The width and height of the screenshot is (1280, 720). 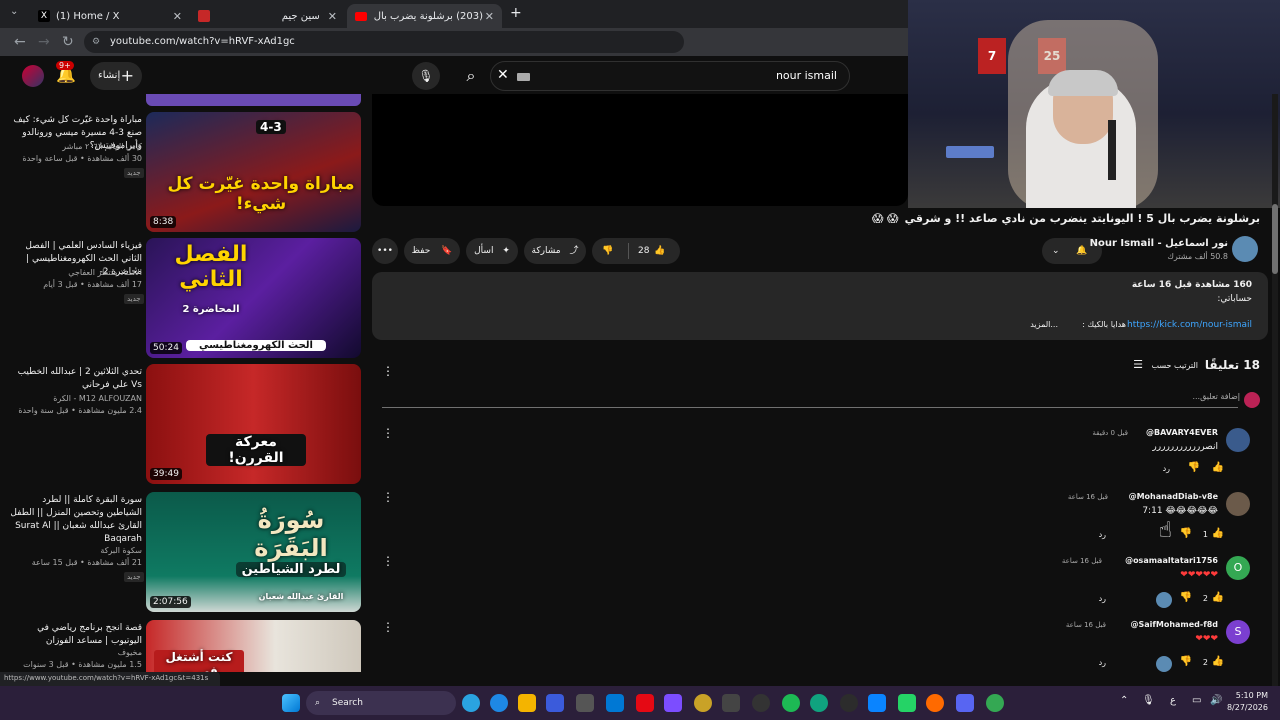 What do you see at coordinates (471, 703) in the screenshot?
I see `edge-icon` at bounding box center [471, 703].